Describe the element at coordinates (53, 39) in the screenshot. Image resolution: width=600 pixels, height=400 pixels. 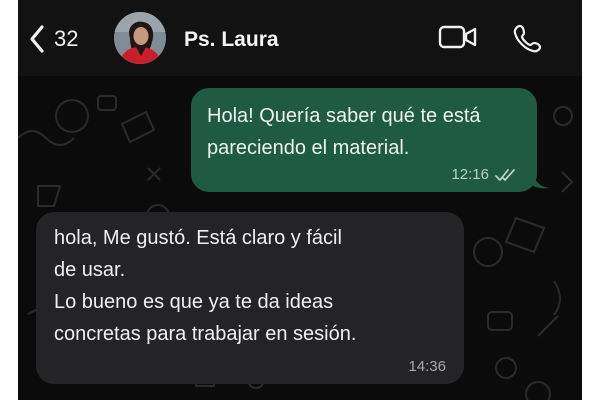
I see `back-button: 32` at that location.